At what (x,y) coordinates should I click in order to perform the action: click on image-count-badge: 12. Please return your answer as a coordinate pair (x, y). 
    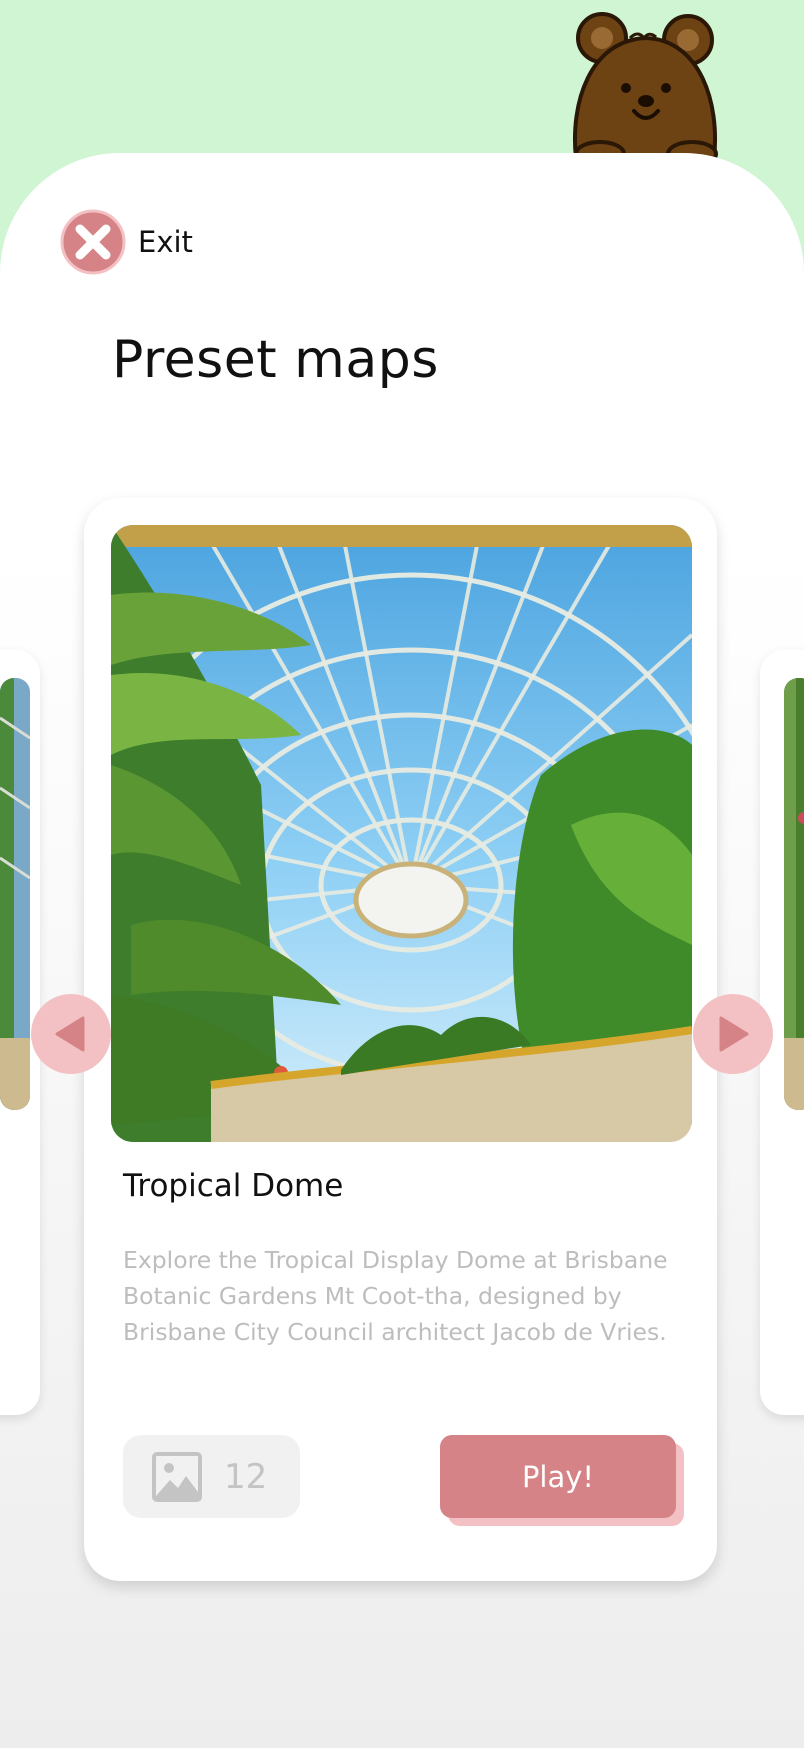
    Looking at the image, I should click on (211, 1476).